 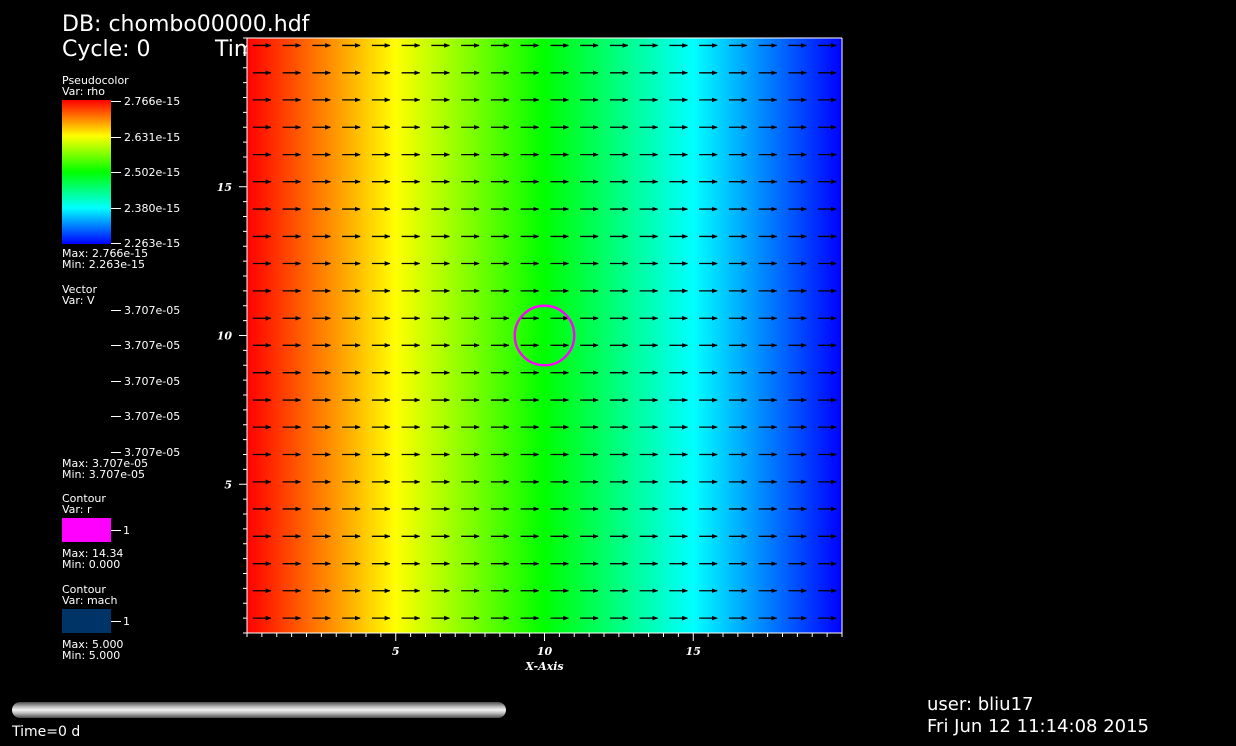 What do you see at coordinates (228, 484) in the screenshot?
I see `y-tick-label: 5` at bounding box center [228, 484].